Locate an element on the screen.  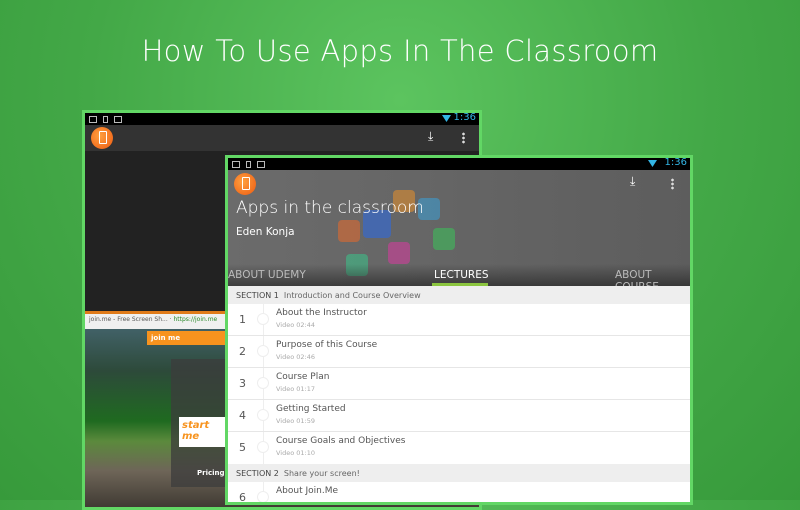
course-author: Eden Konja is located at coordinates (265, 232).